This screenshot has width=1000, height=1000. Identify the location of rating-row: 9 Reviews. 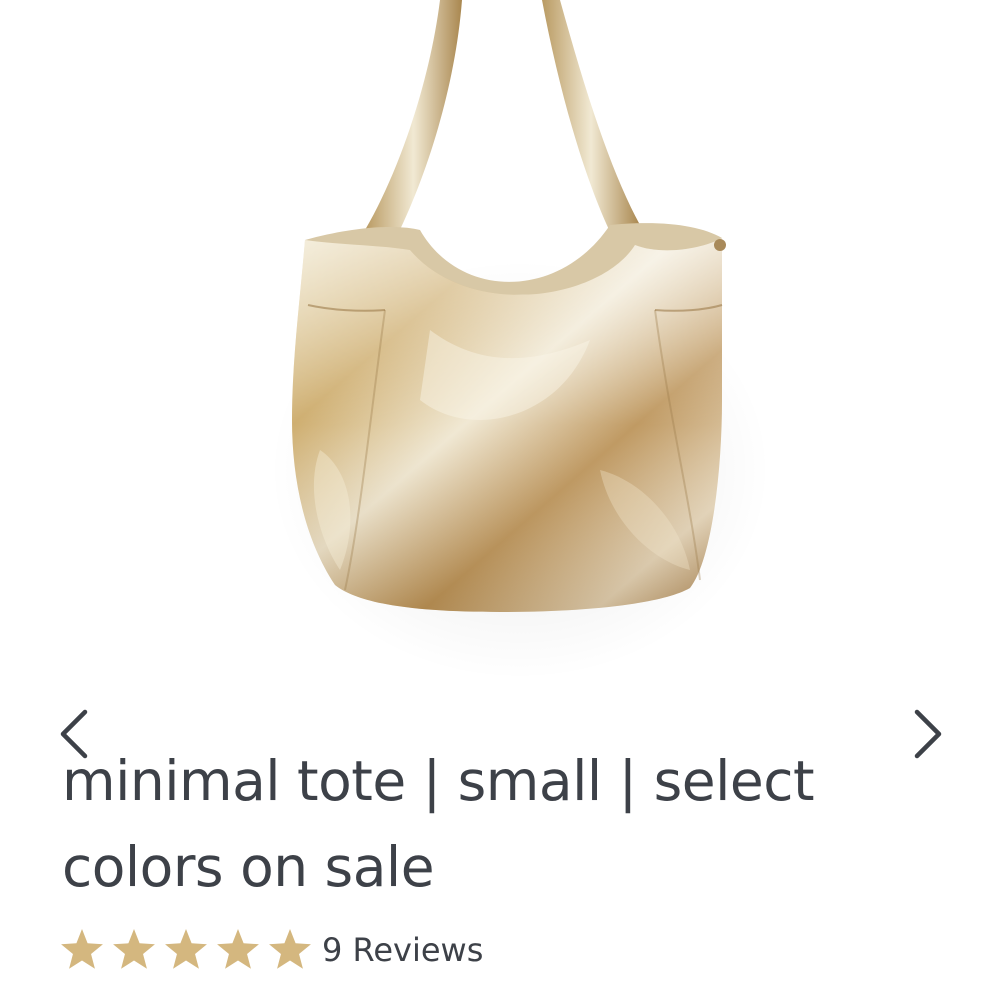
(271, 950).